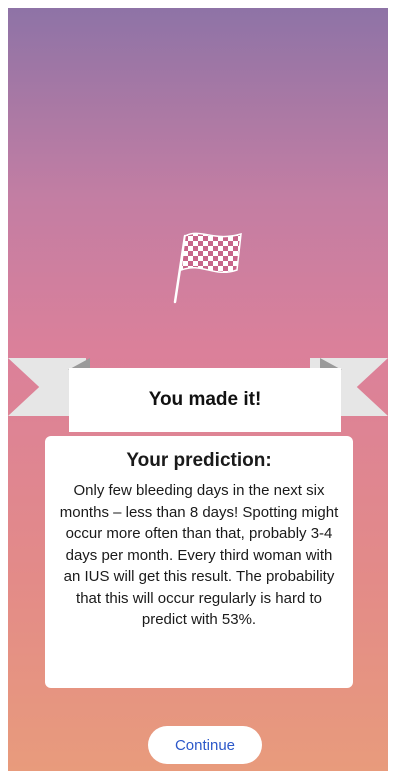 The height and width of the screenshot is (779, 396). I want to click on banner-title: You made it!, so click(205, 399).